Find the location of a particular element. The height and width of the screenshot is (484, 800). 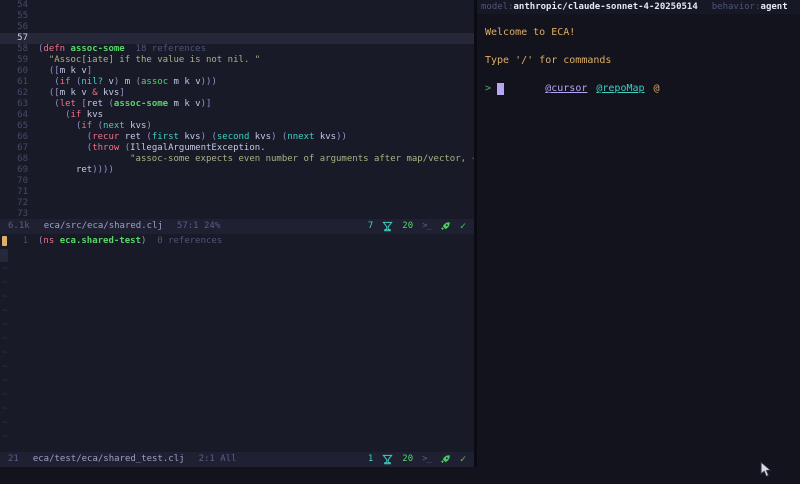

git-sign is located at coordinates (4, 241).